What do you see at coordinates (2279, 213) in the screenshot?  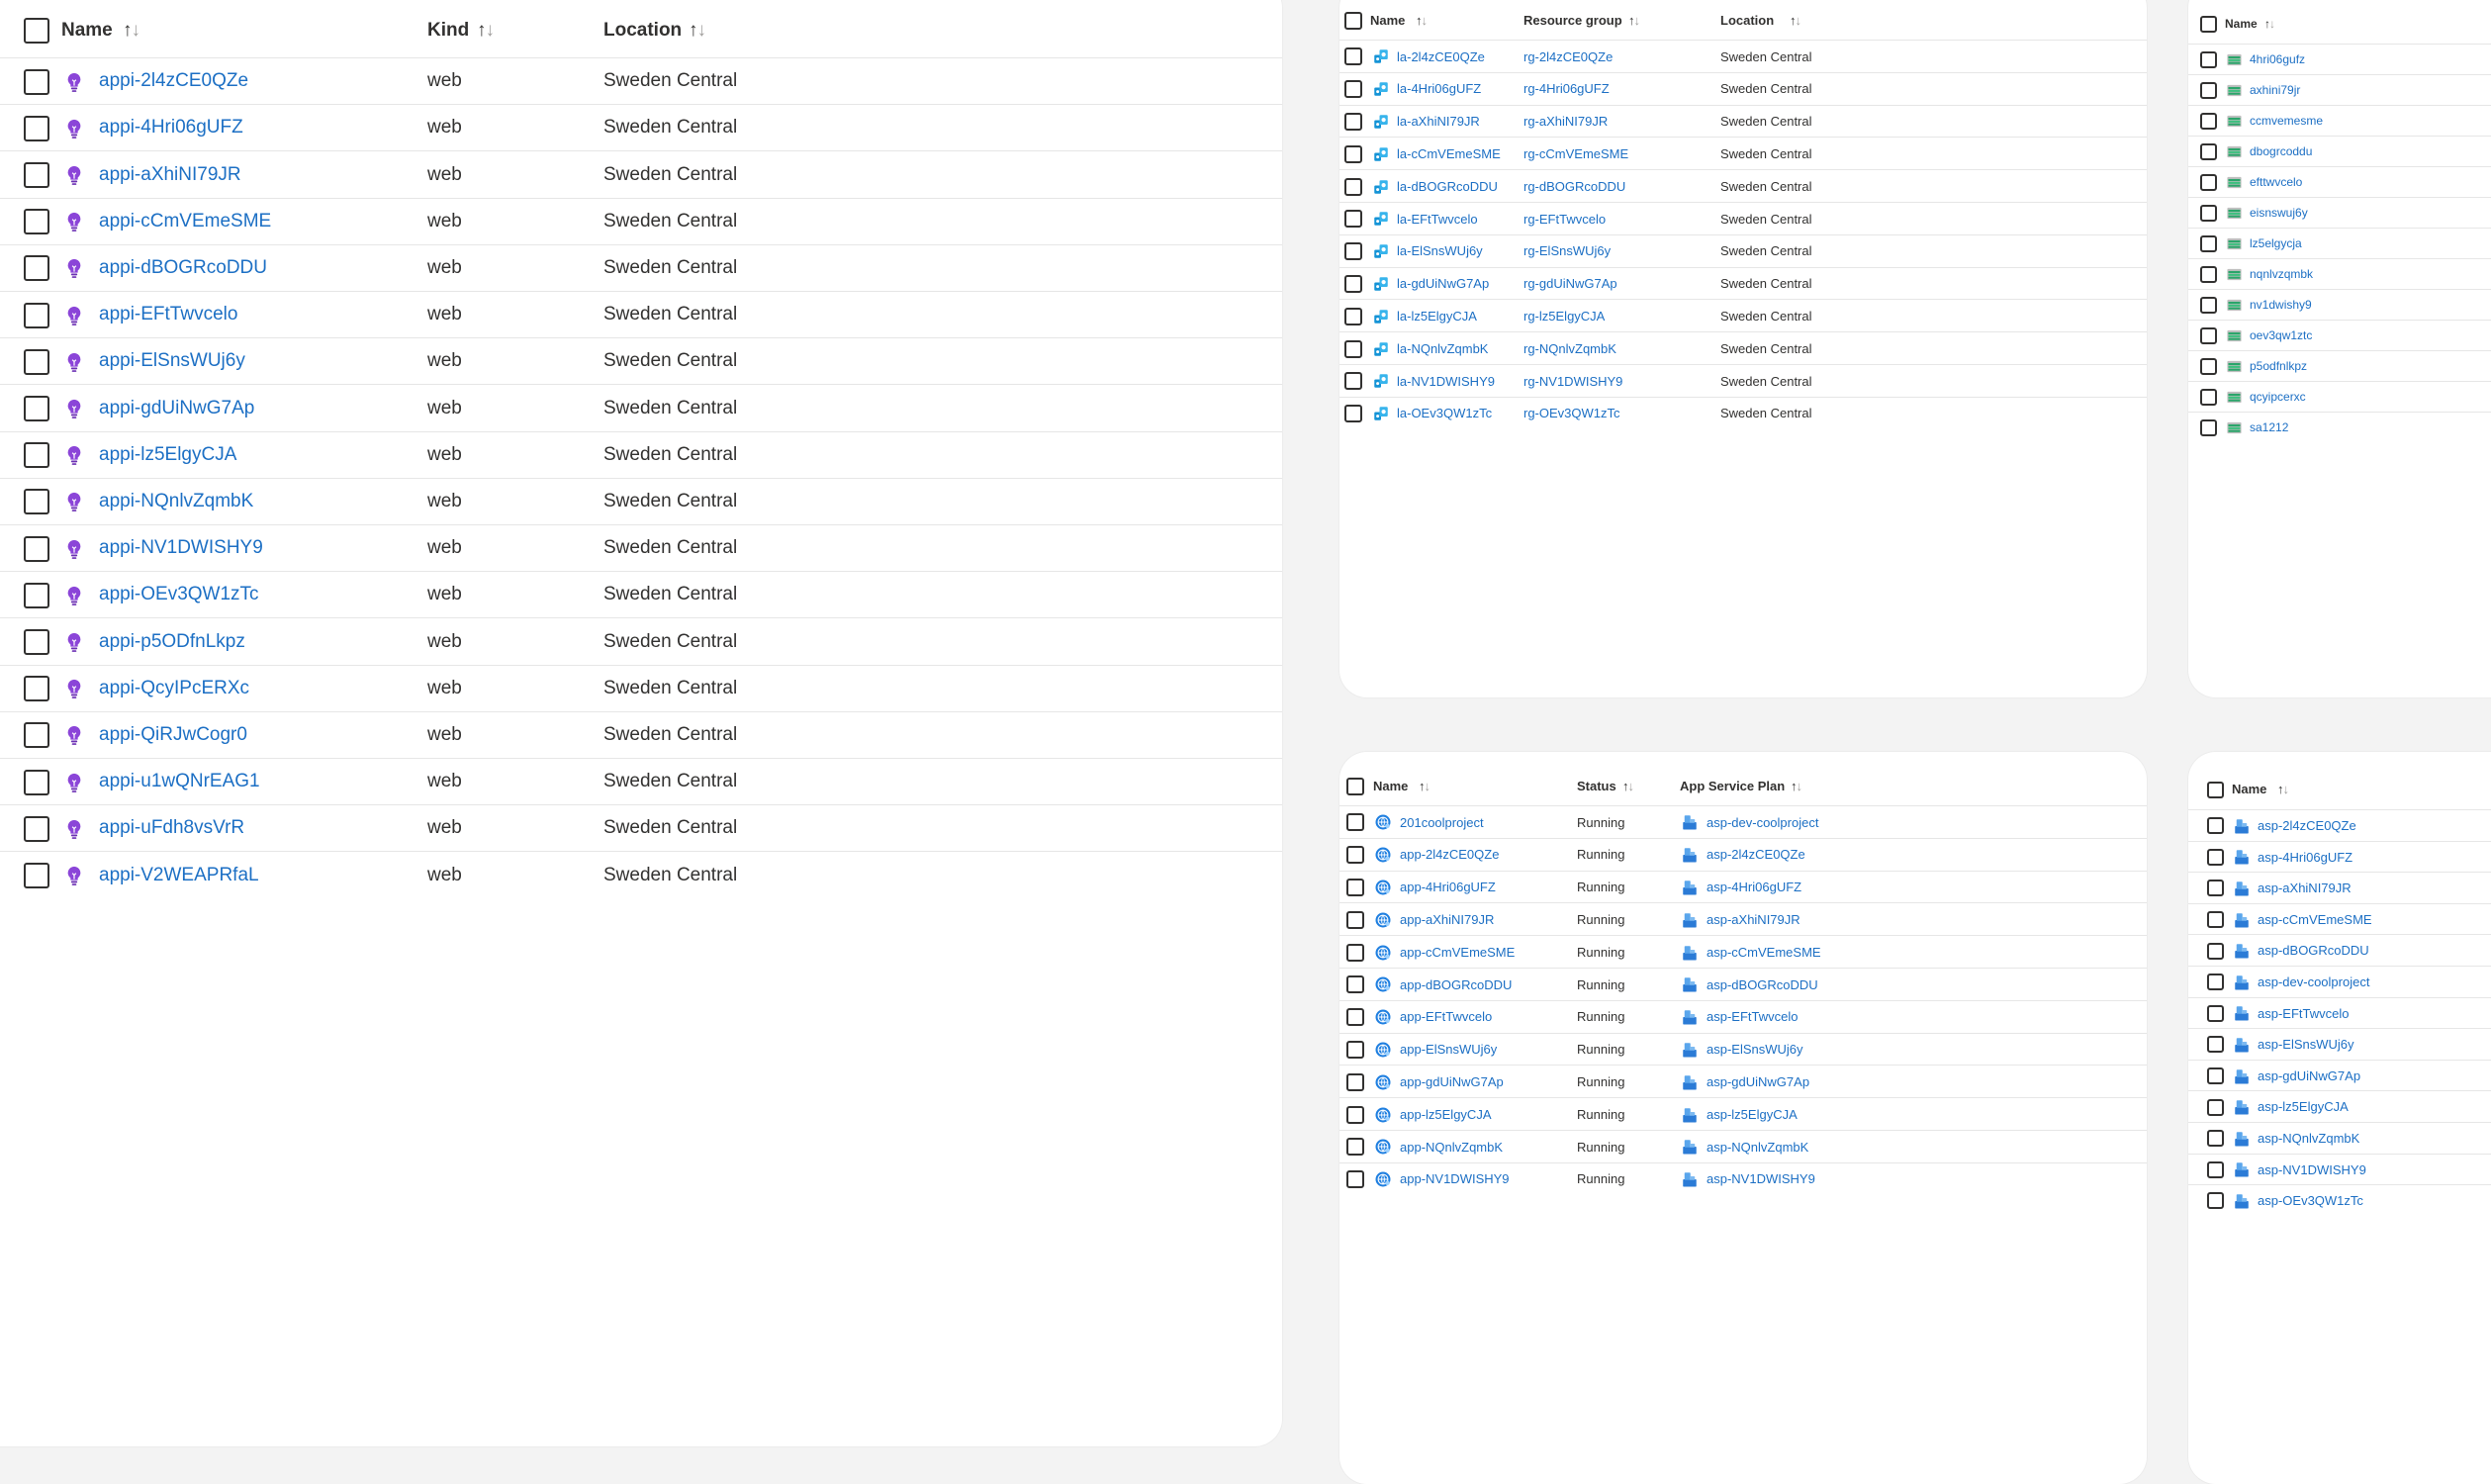 I see `resource-link: eisnswuj6y` at bounding box center [2279, 213].